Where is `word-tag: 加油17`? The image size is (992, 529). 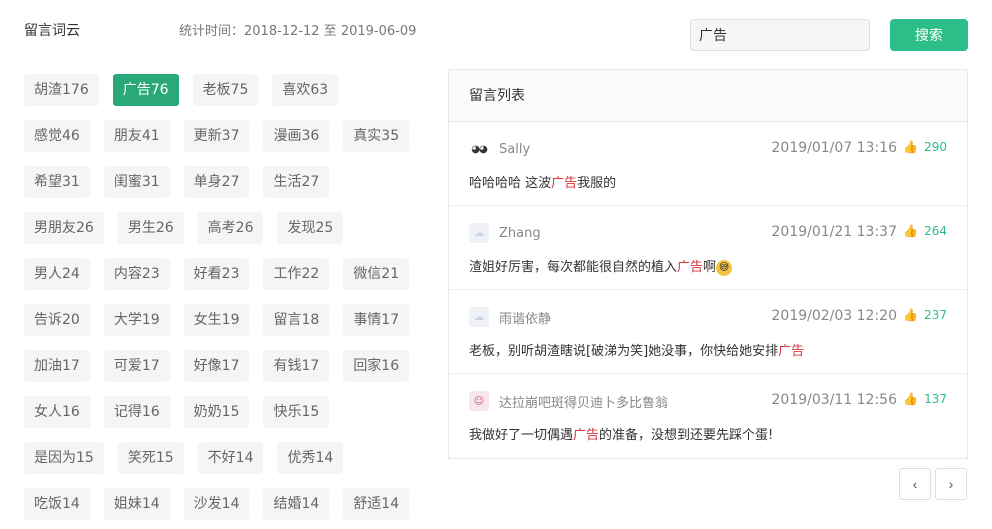
word-tag: 加油17 is located at coordinates (57, 366).